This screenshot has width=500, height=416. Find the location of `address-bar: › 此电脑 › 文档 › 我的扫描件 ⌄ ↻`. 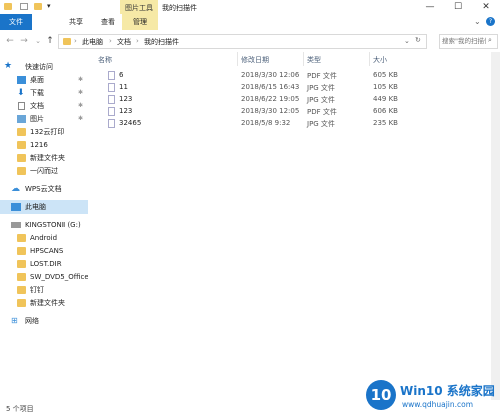

address-bar: › 此电脑 › 文档 › 我的扫描件 ⌄ ↻ is located at coordinates (242, 41).